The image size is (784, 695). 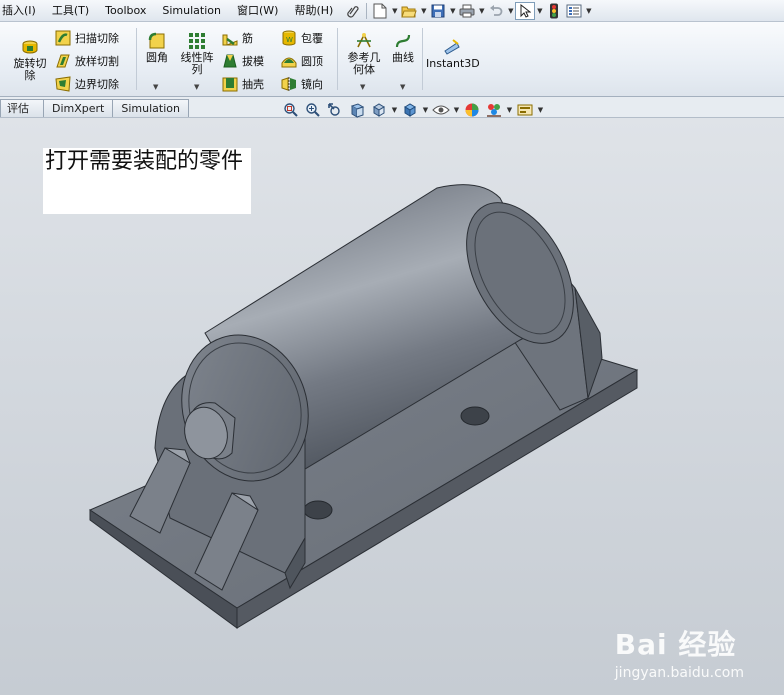 What do you see at coordinates (63, 61) in the screenshot?
I see `loft-cut-icon` at bounding box center [63, 61].